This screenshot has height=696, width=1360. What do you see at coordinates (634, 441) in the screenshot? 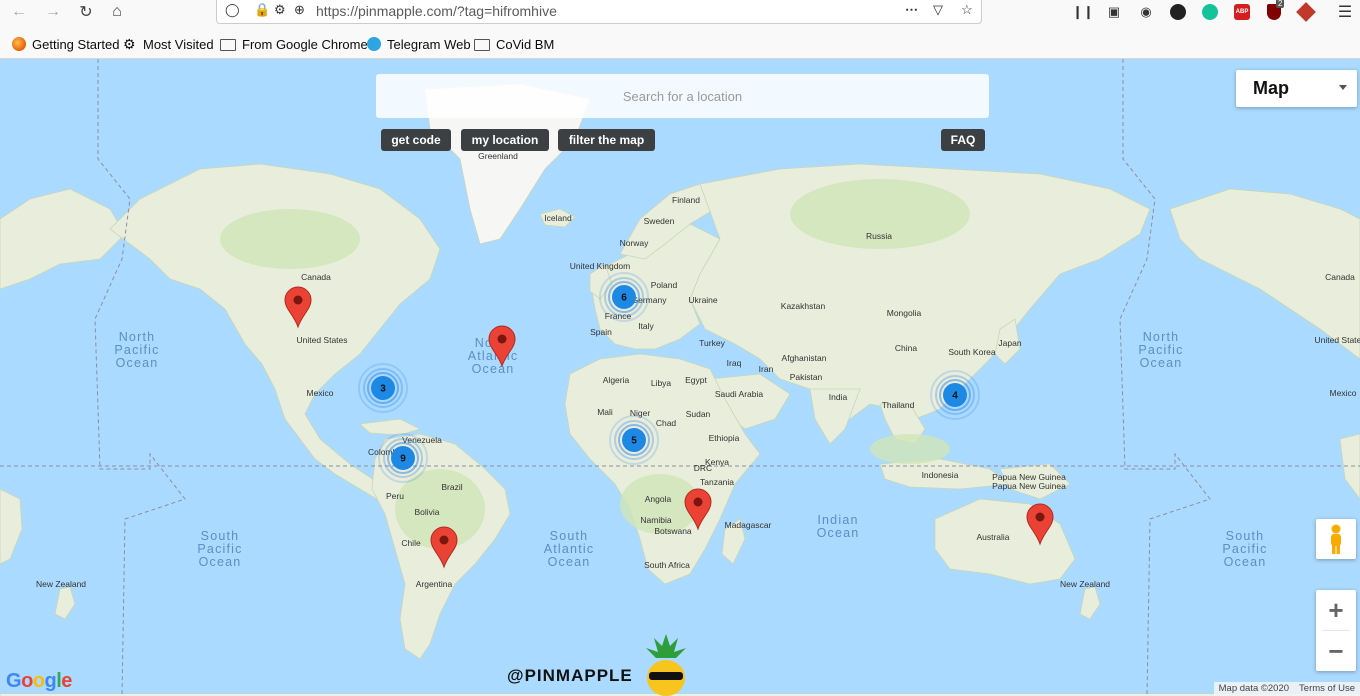
I see `cluster-count: 5` at bounding box center [634, 441].